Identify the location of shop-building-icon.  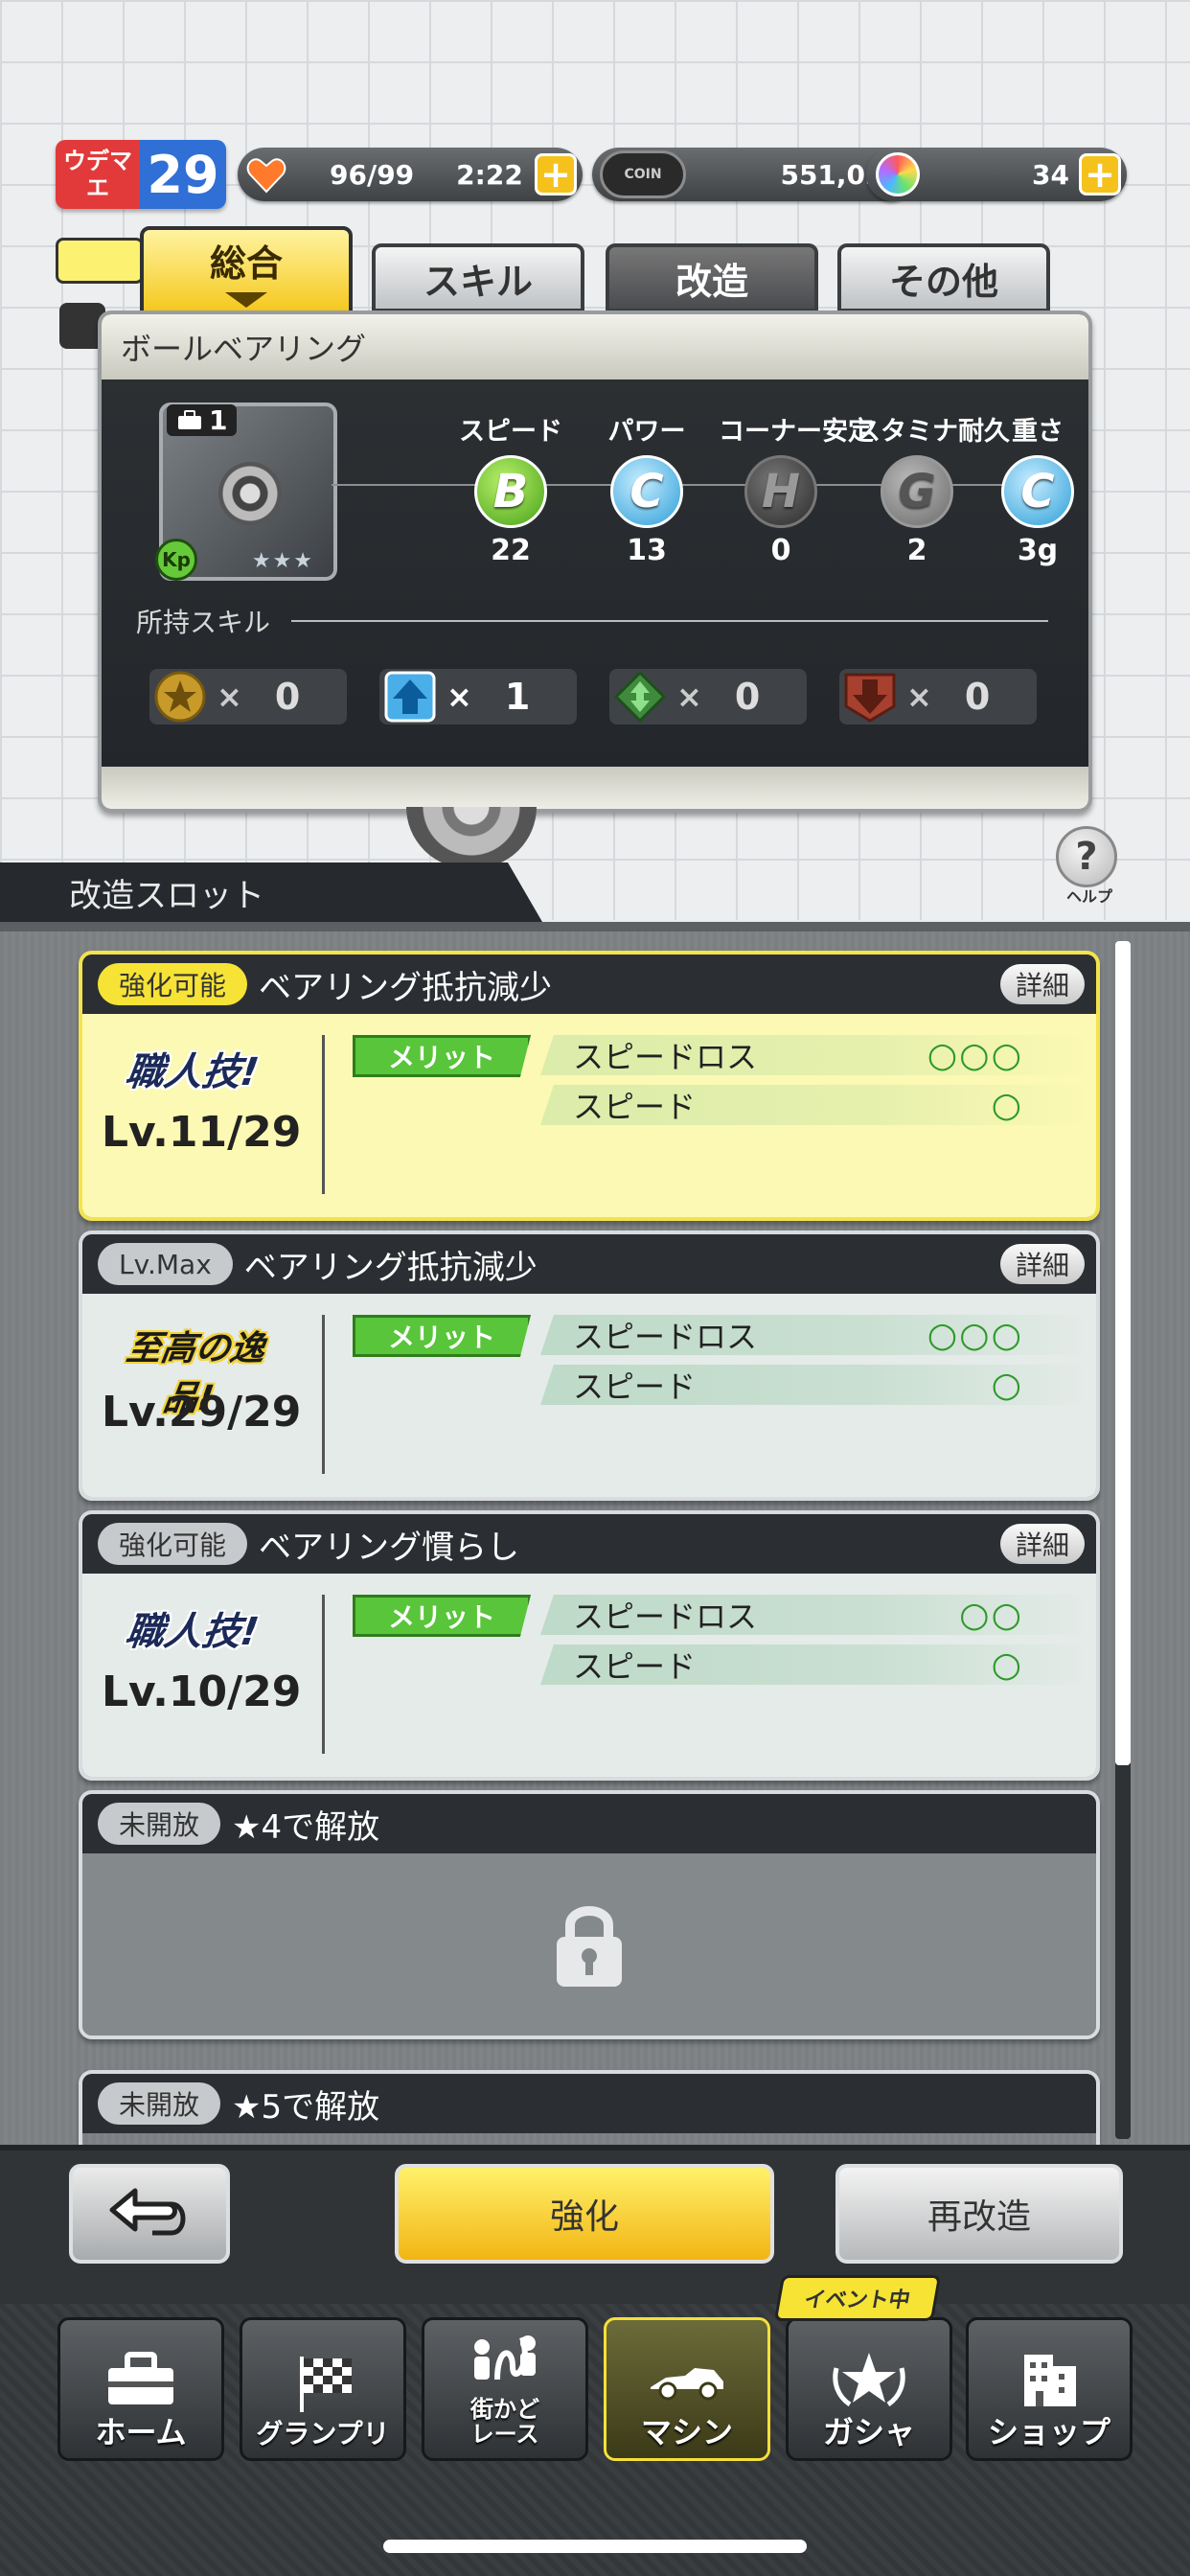
(1050, 2380).